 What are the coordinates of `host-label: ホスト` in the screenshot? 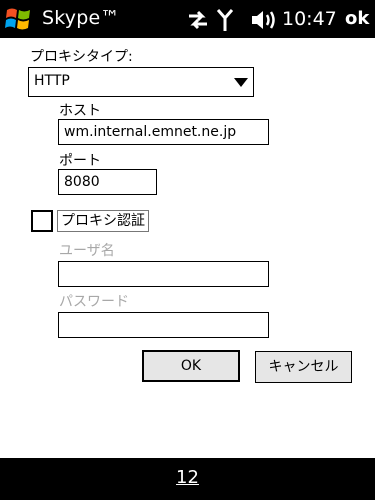 It's located at (80, 111).